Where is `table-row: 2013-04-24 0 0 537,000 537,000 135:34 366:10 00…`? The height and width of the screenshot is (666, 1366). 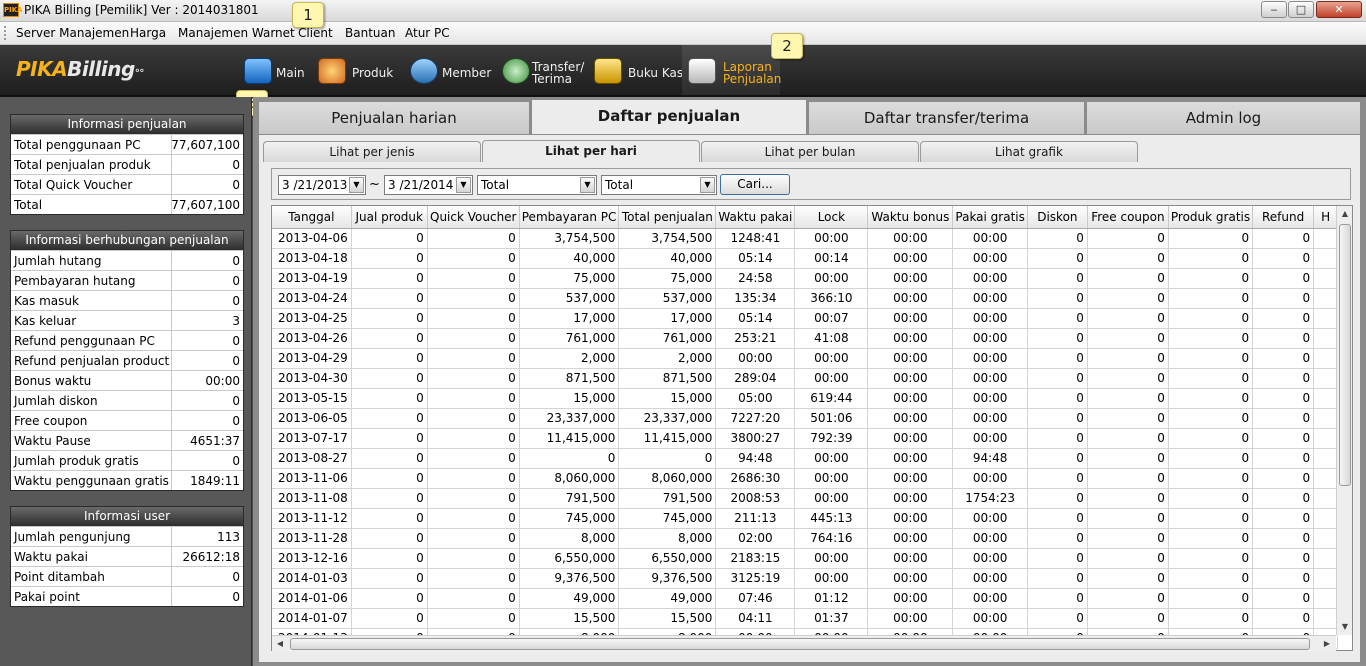
table-row: 2013-04-24 0 0 537,000 537,000 135:34 366:10 00… is located at coordinates (805, 298).